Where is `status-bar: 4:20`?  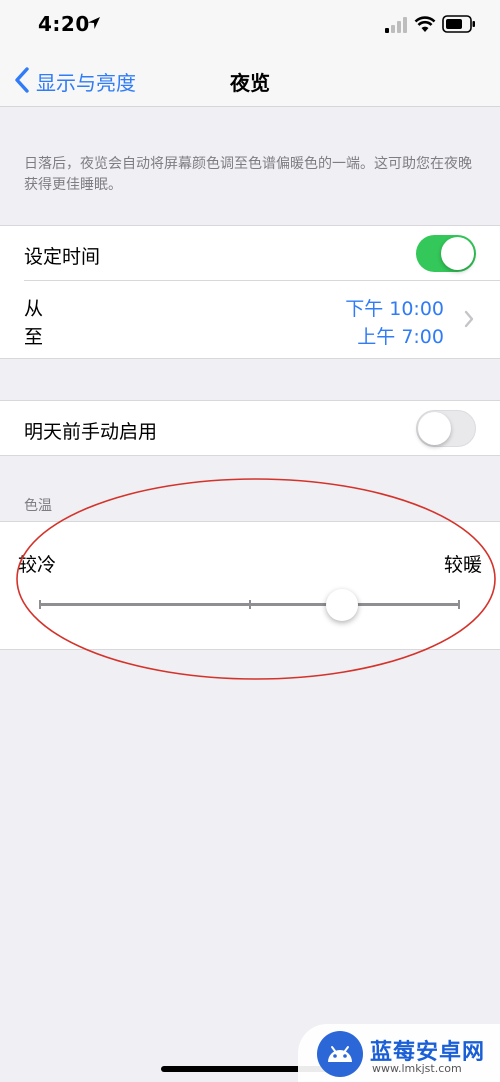
status-bar: 4:20 is located at coordinates (250, 25).